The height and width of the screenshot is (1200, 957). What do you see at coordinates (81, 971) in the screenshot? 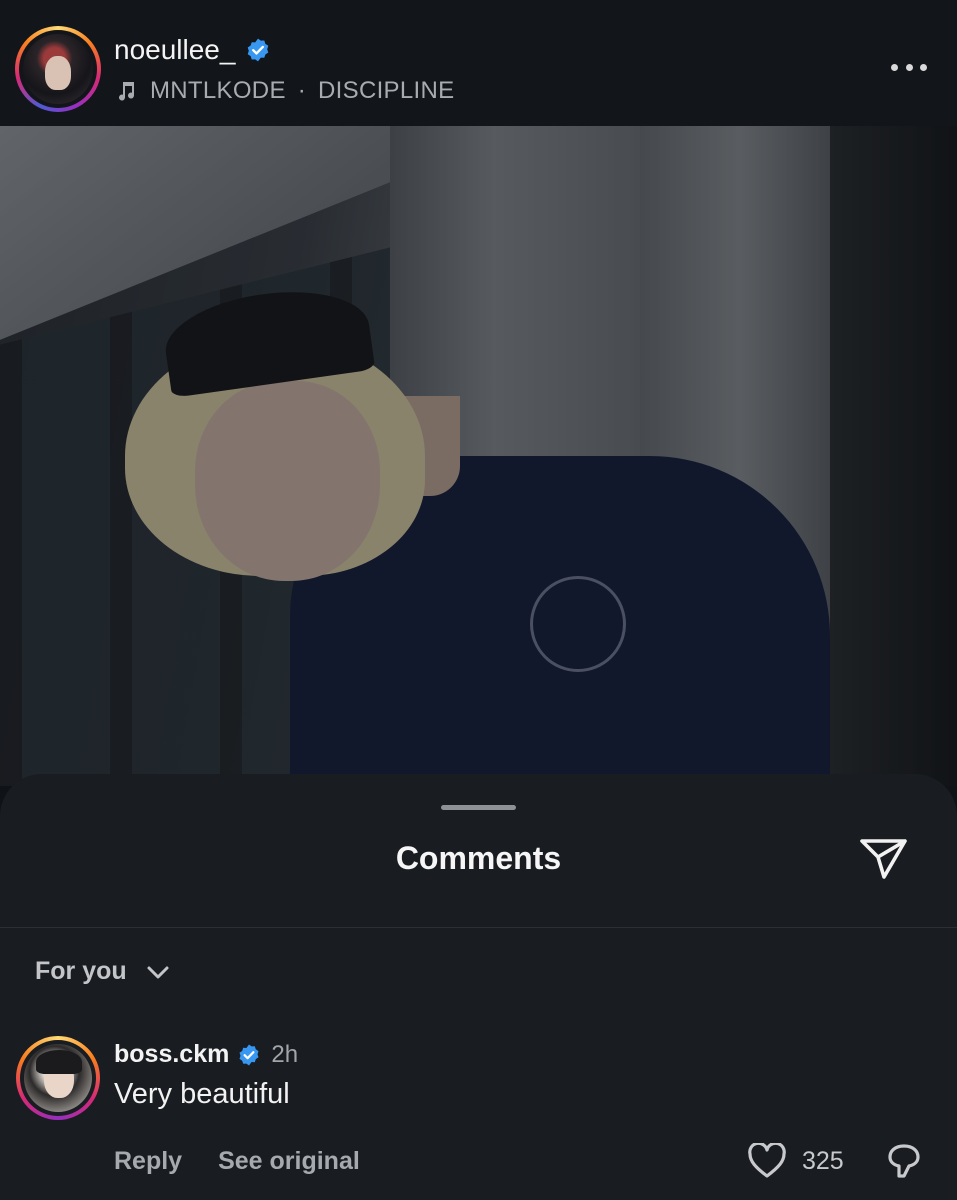
I see `sort-label: For you` at bounding box center [81, 971].